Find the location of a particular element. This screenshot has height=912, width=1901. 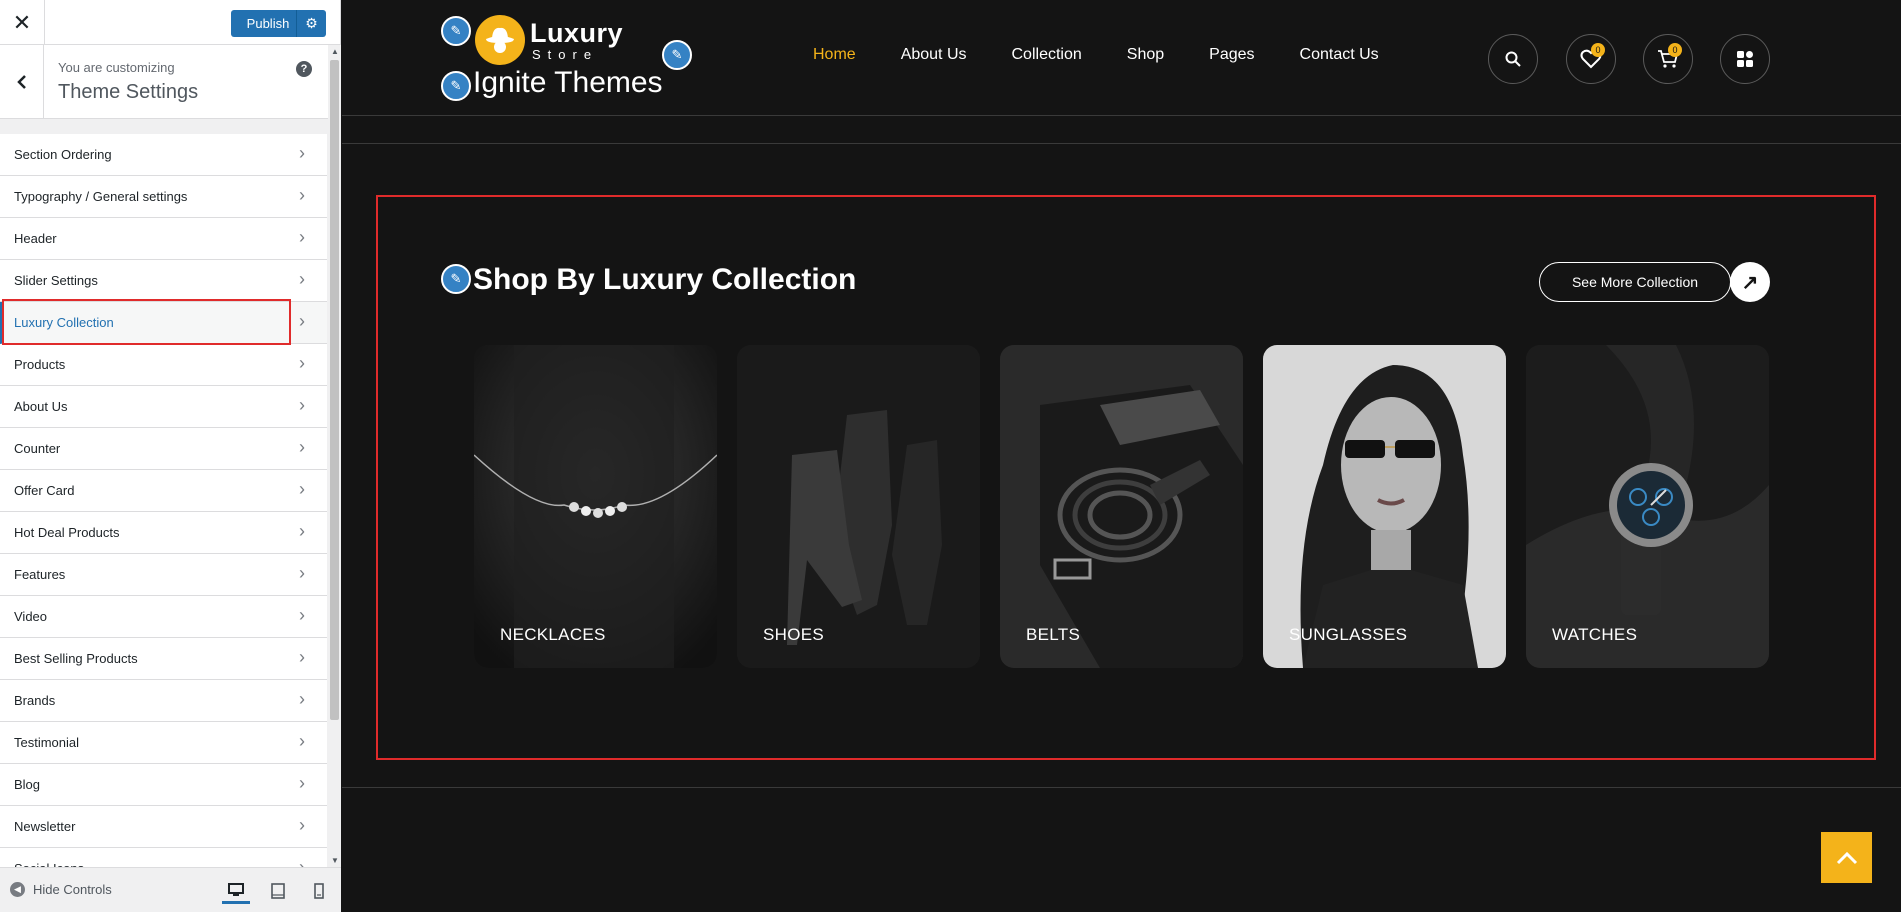

collection-card-watches: WATCHES is located at coordinates (1647, 506).